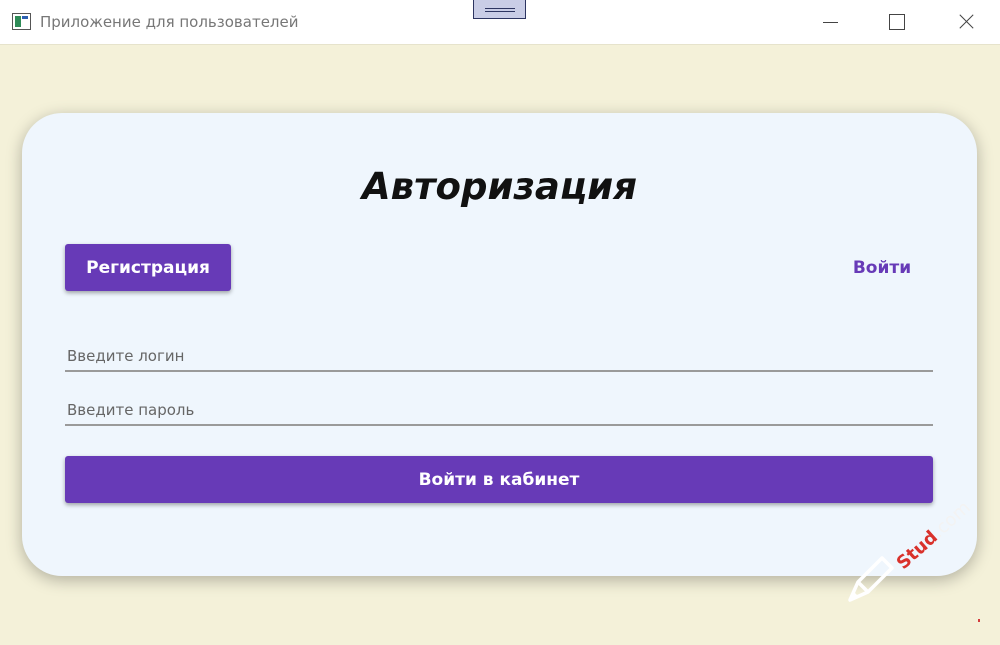  What do you see at coordinates (499, 479) in the screenshot?
I see `submit-login-button: Войти в кабинет` at bounding box center [499, 479].